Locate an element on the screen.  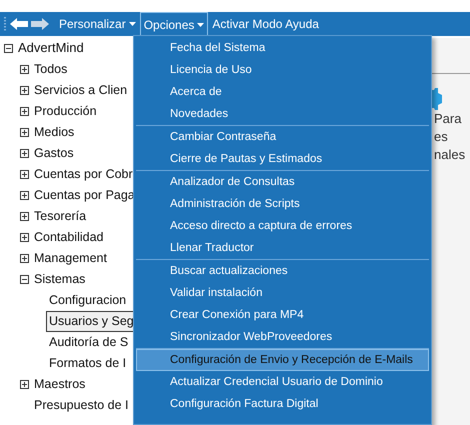
menu-item: Licencia de Uso is located at coordinates (282, 70).